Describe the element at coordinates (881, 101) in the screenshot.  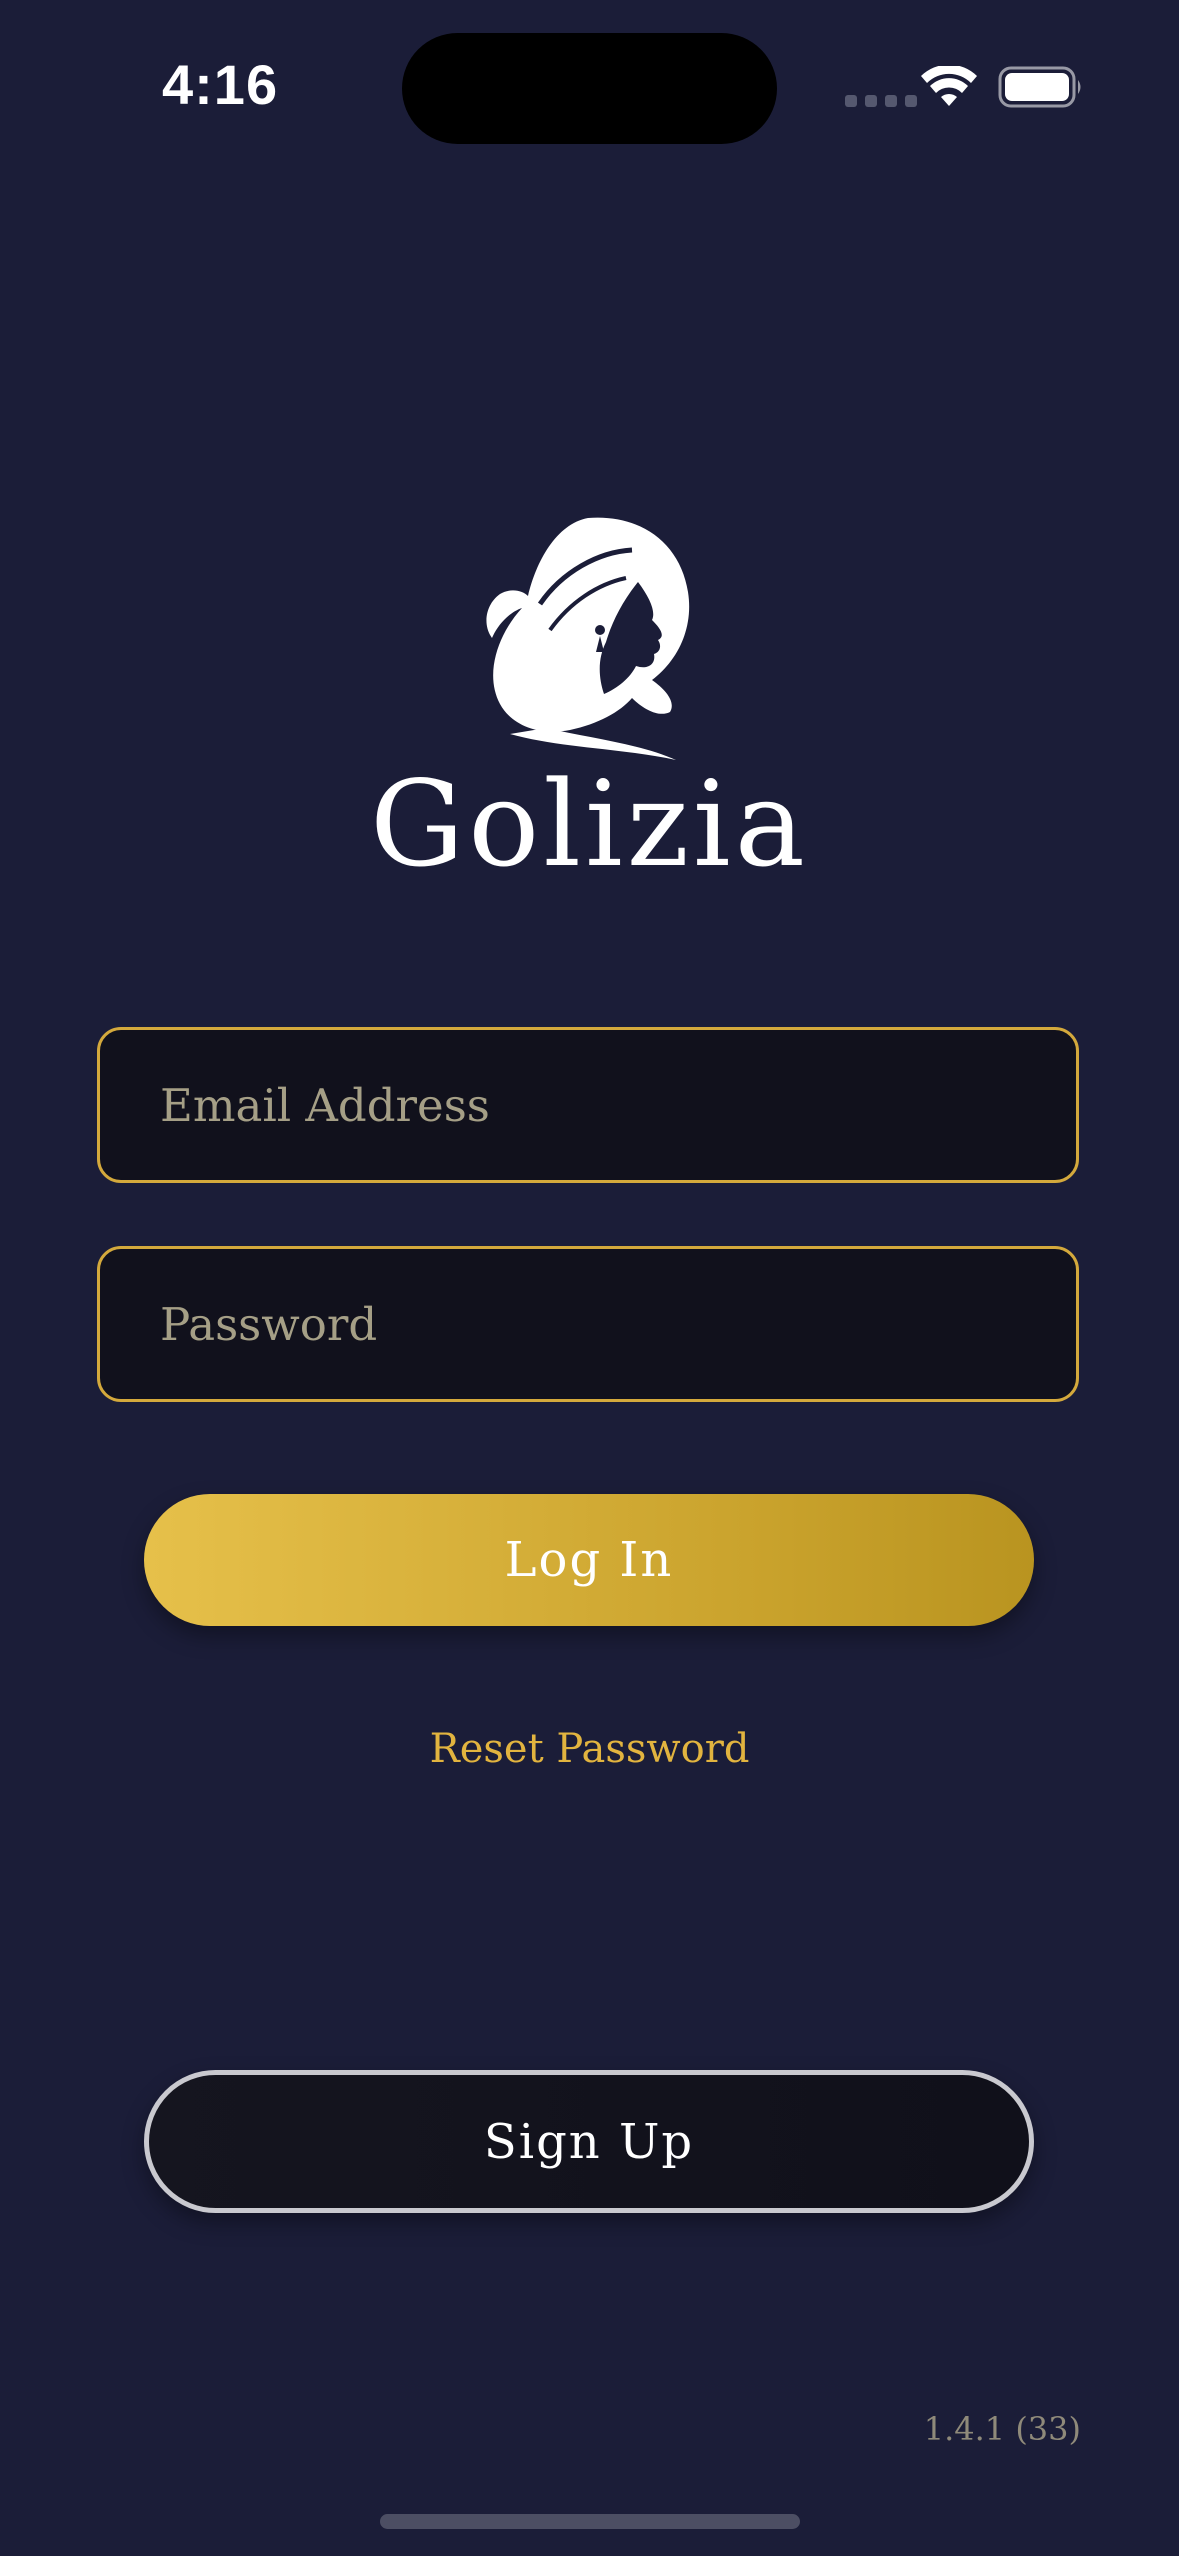
I see `cellular-signal-icon` at that location.